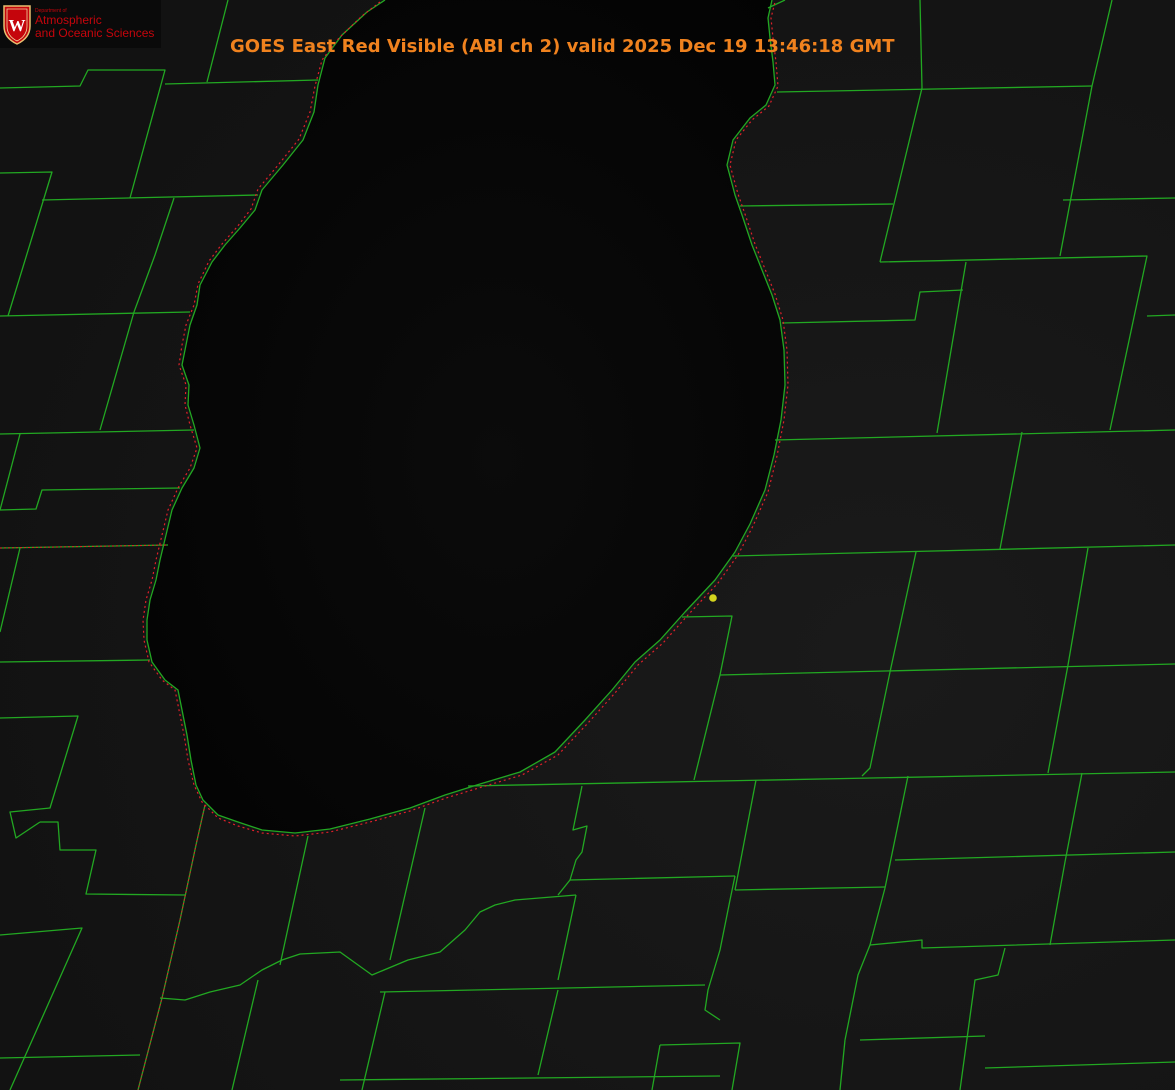 The width and height of the screenshot is (1175, 1090). Describe the element at coordinates (95, 33) in the screenshot. I see `logo-text-line-2: and Oceanic Sciences` at that location.